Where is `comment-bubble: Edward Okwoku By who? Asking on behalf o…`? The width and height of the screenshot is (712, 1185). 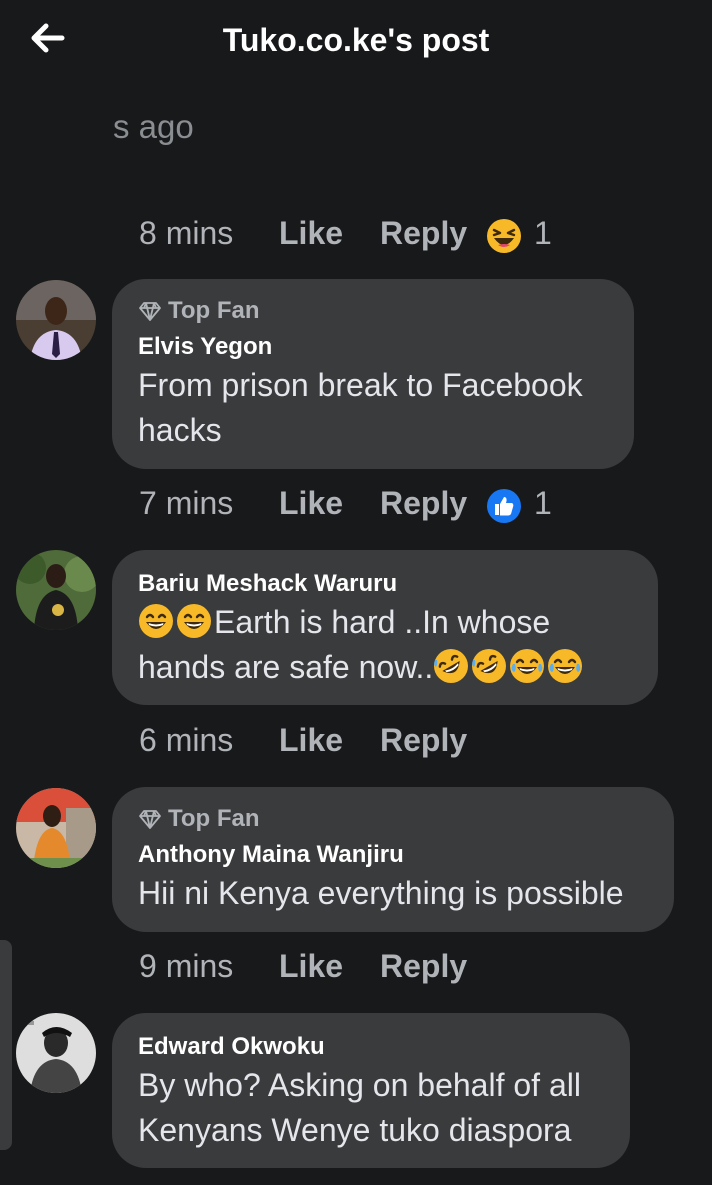
comment-bubble: Edward Okwoku By who? Asking on behalf o… is located at coordinates (371, 1090).